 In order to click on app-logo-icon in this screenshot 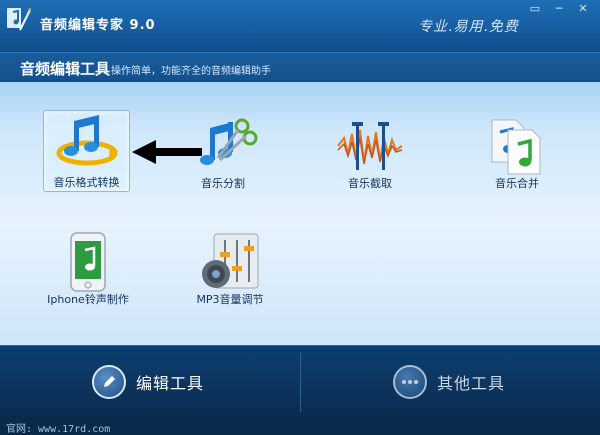, I will do `click(19, 19)`.